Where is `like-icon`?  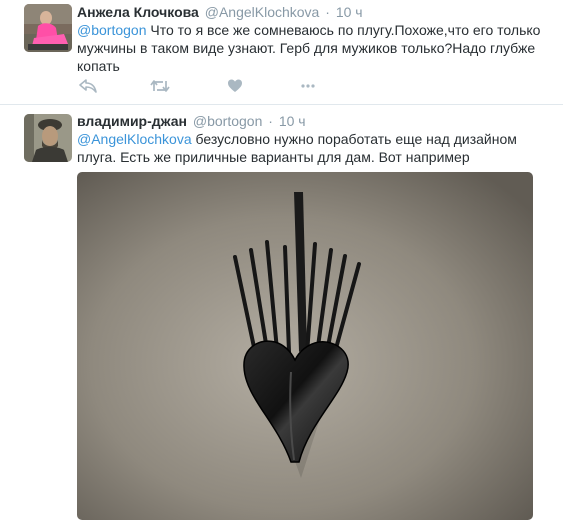 like-icon is located at coordinates (237, 87).